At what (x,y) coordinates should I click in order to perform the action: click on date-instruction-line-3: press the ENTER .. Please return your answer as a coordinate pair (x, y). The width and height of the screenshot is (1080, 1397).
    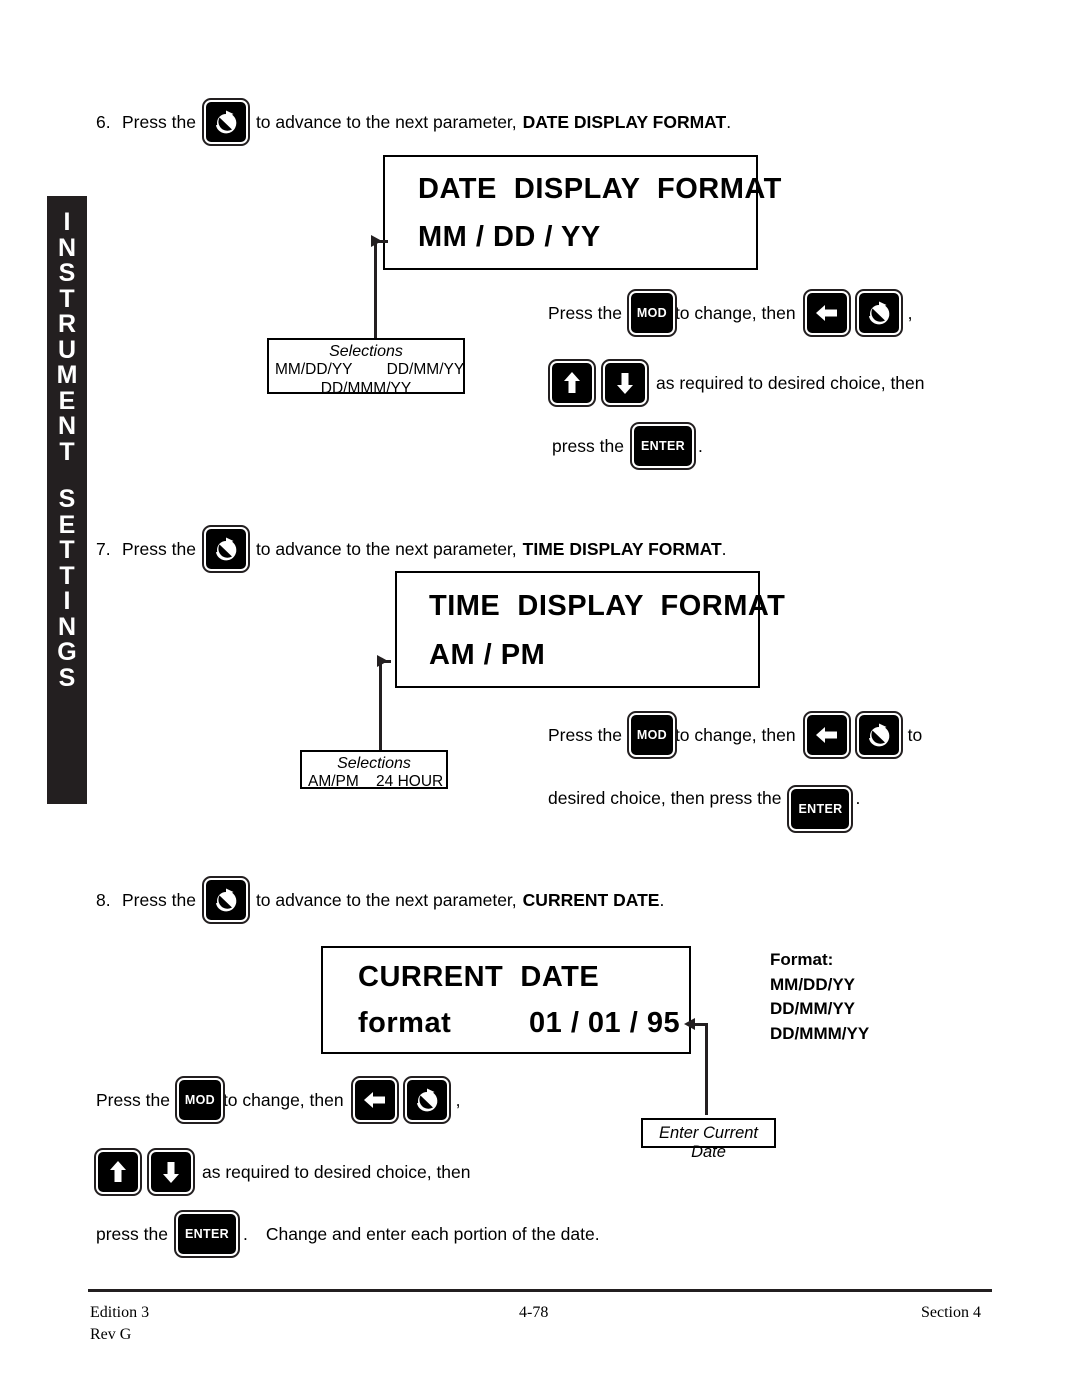
    Looking at the image, I should click on (627, 446).